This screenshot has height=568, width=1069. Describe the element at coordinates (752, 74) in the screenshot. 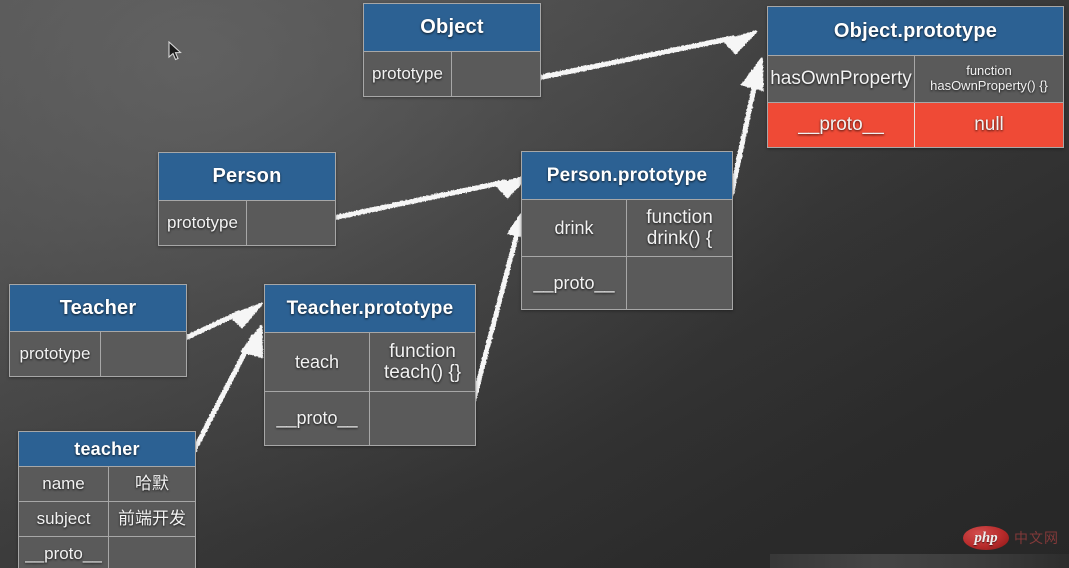

I see `arrowhead-personproto-to-objectprototype` at that location.